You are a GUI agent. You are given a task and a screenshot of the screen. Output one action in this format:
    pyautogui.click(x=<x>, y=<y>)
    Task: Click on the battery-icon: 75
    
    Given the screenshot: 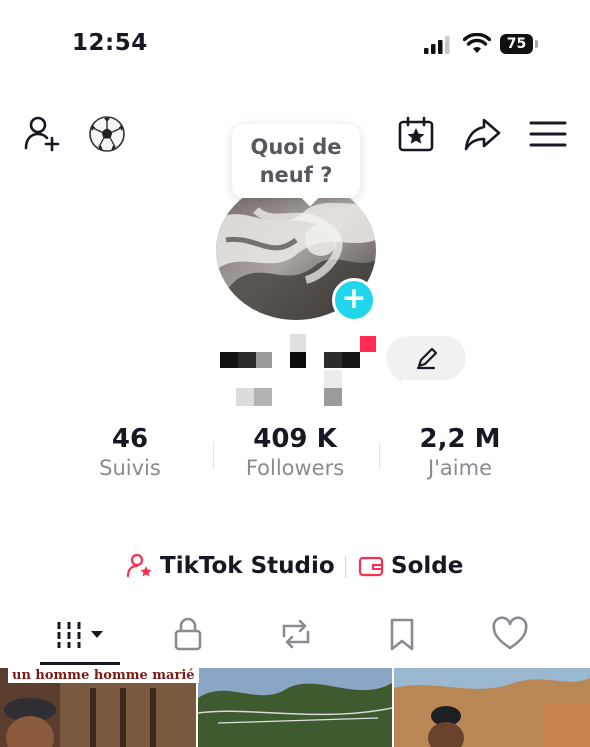 What is the action you would take?
    pyautogui.click(x=519, y=44)
    